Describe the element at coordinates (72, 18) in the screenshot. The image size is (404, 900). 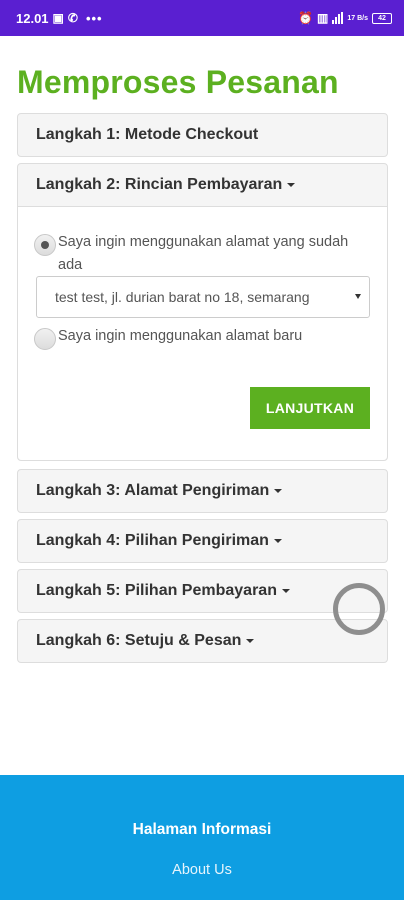
I see `whatsapp-icon: ✆` at that location.